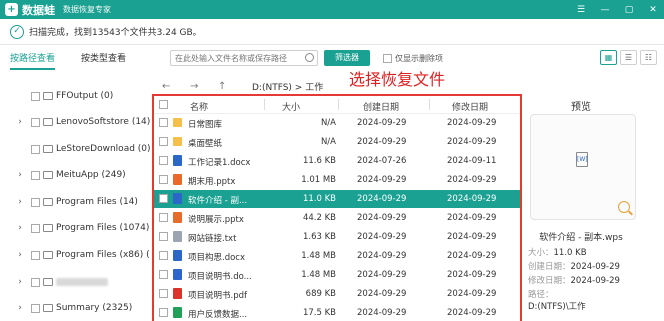 The height and width of the screenshot is (321, 664). Describe the element at coordinates (608, 57) in the screenshot. I see `grid-view-icon: ▦` at that location.